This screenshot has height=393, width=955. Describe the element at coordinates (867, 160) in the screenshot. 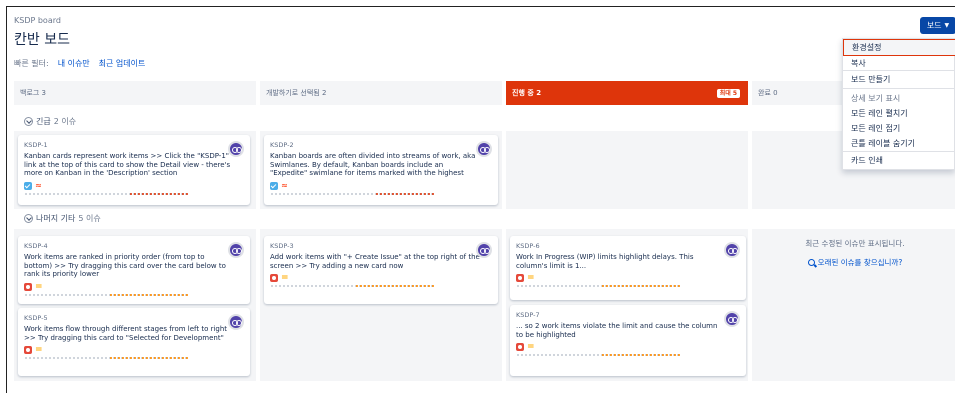

I see `menu-item-print-cards: 카드 인쇄` at that location.